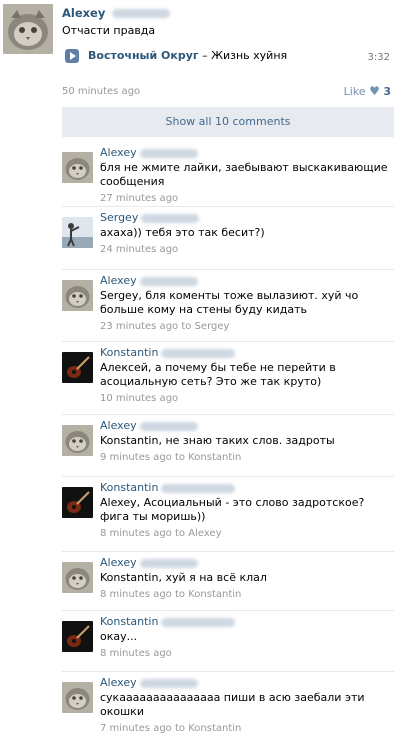  Describe the element at coordinates (245, 249) in the screenshot. I see `comment-meta: 24 minutes ago` at that location.